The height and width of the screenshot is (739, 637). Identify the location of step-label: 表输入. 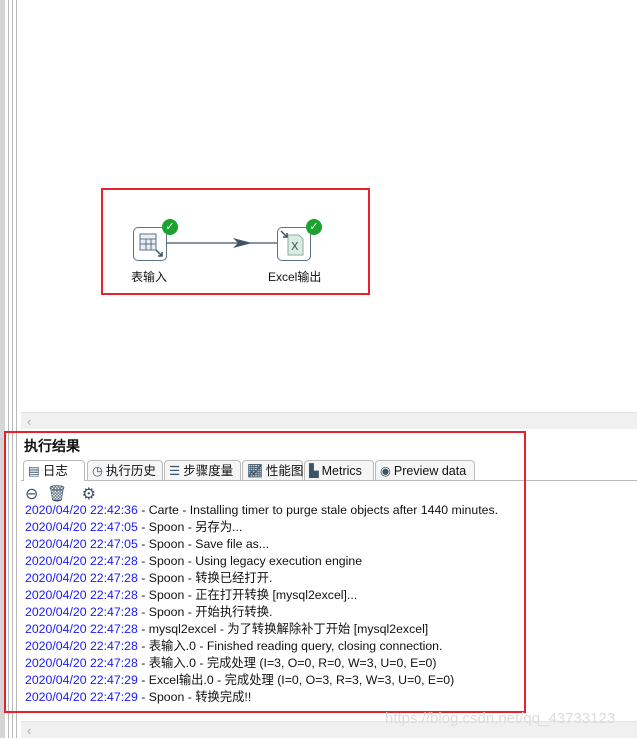
(149, 277).